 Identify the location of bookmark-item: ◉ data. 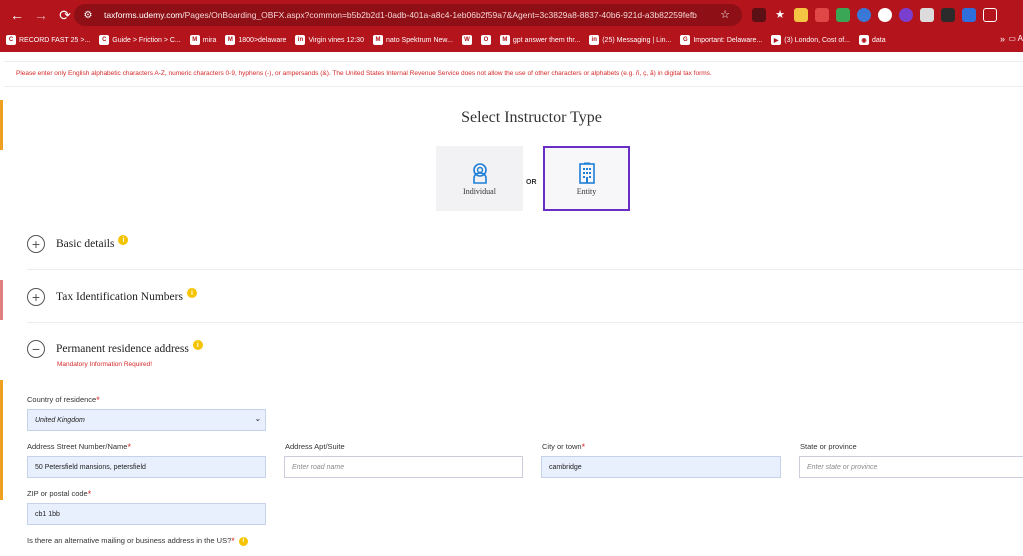
(872, 40).